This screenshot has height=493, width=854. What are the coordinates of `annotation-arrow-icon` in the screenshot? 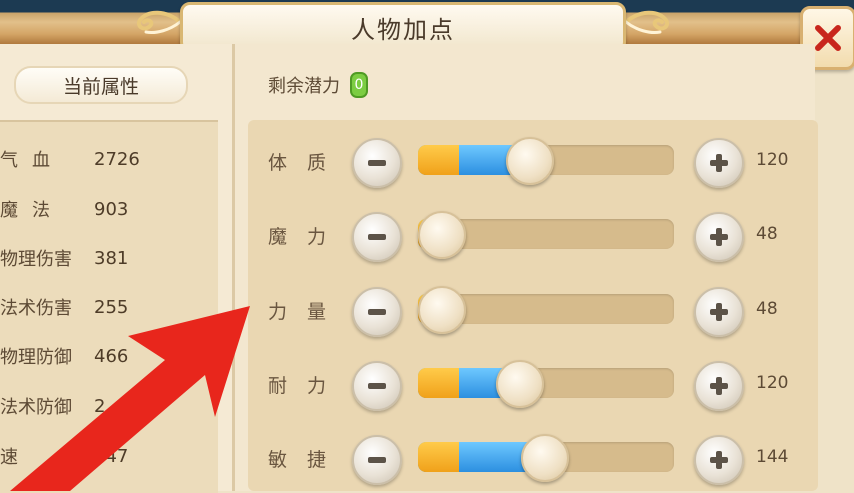 It's located at (130, 398).